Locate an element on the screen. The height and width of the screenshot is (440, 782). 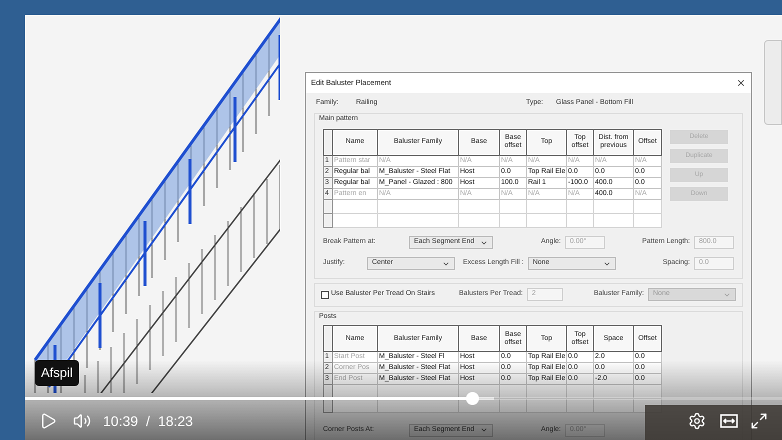
play-icon is located at coordinates (48, 421).